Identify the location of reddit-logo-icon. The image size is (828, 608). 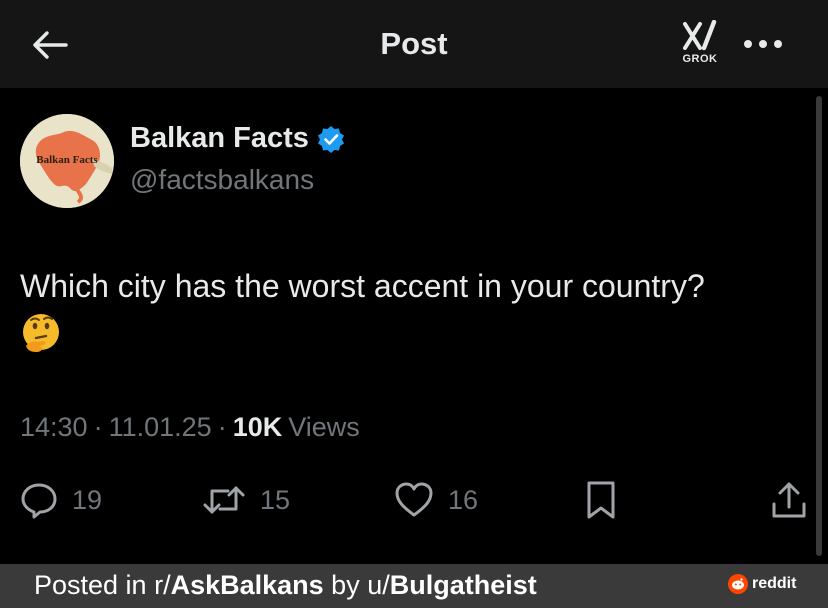
(738, 584).